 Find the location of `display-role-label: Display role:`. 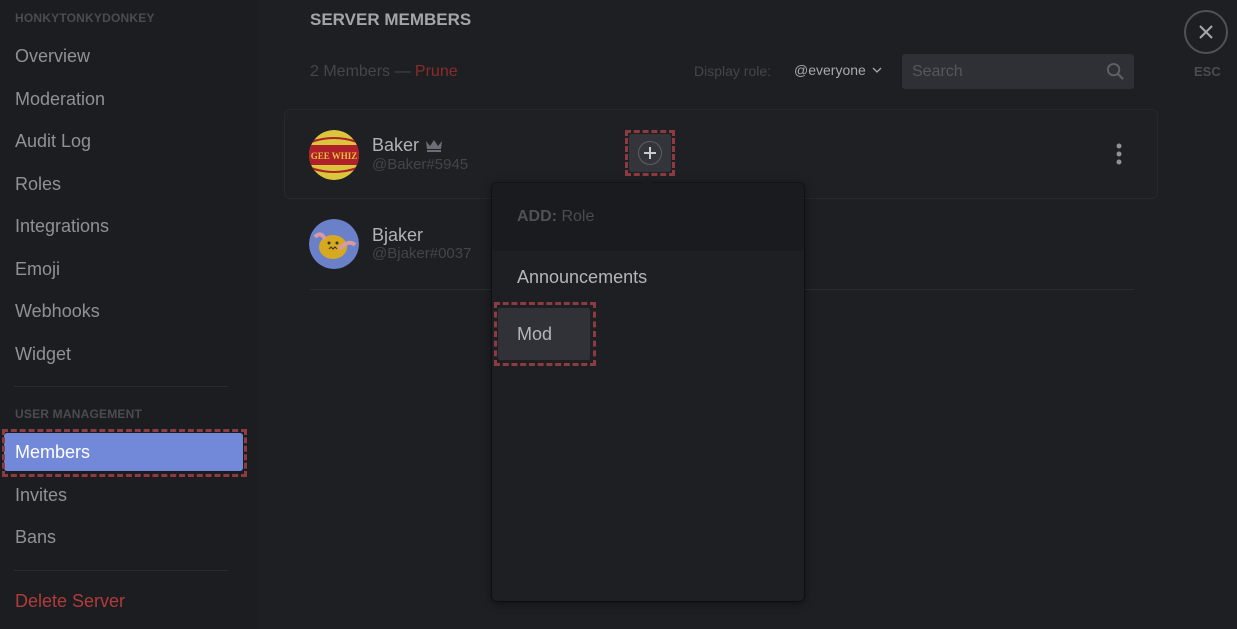

display-role-label: Display role: is located at coordinates (733, 71).